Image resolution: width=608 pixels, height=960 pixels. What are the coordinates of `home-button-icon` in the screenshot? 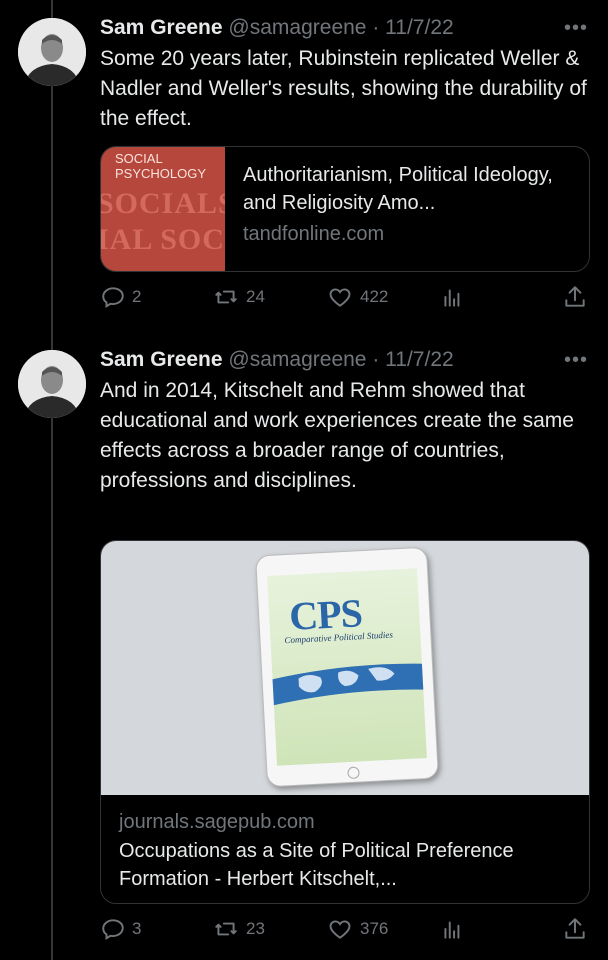 It's located at (353, 773).